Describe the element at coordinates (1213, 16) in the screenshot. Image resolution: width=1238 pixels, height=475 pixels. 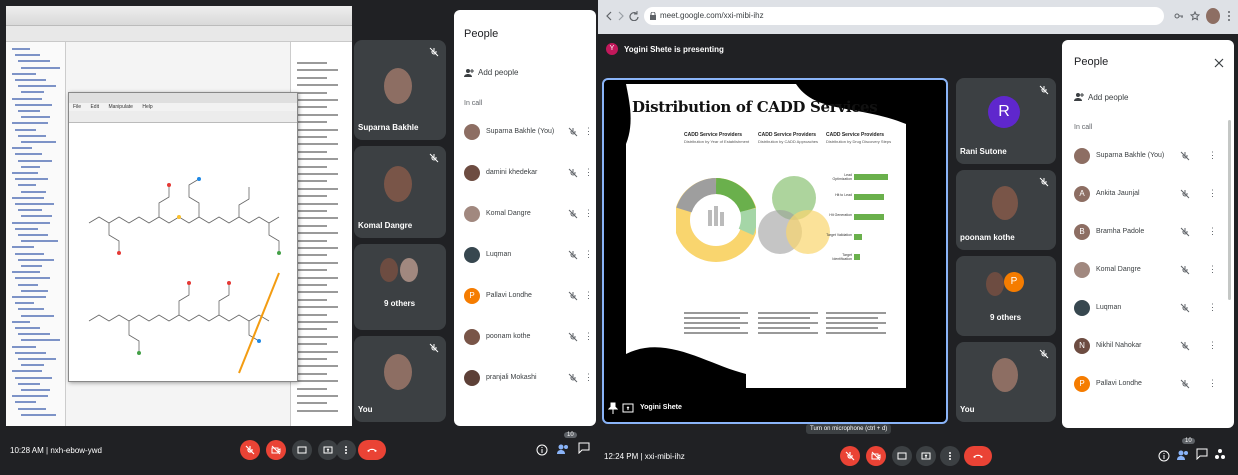
I see `profile-avatar` at that location.